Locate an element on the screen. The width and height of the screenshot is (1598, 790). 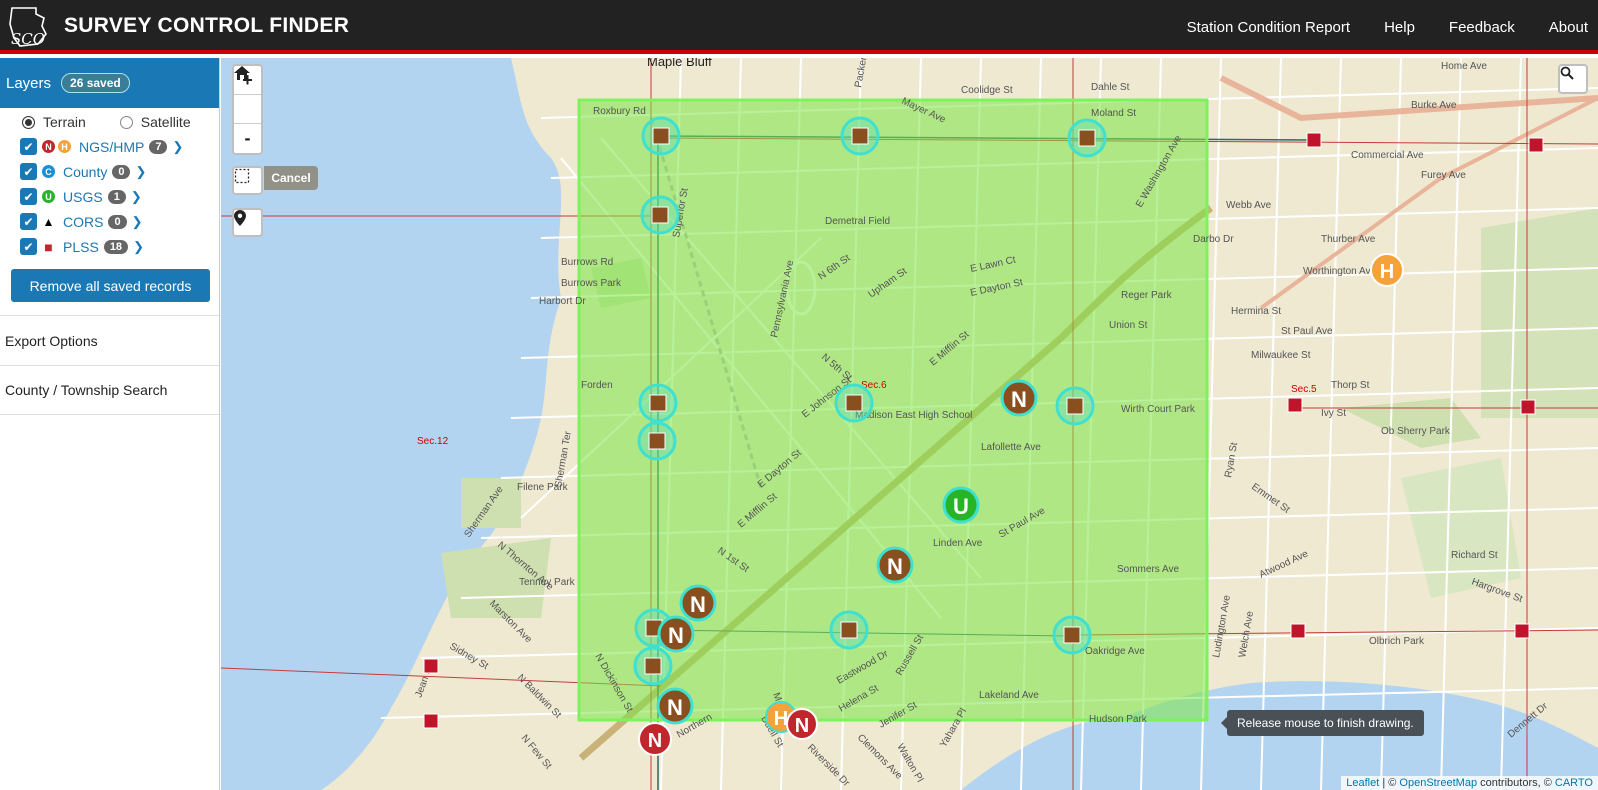
checkbox-usgs: ✔ is located at coordinates (28, 196).